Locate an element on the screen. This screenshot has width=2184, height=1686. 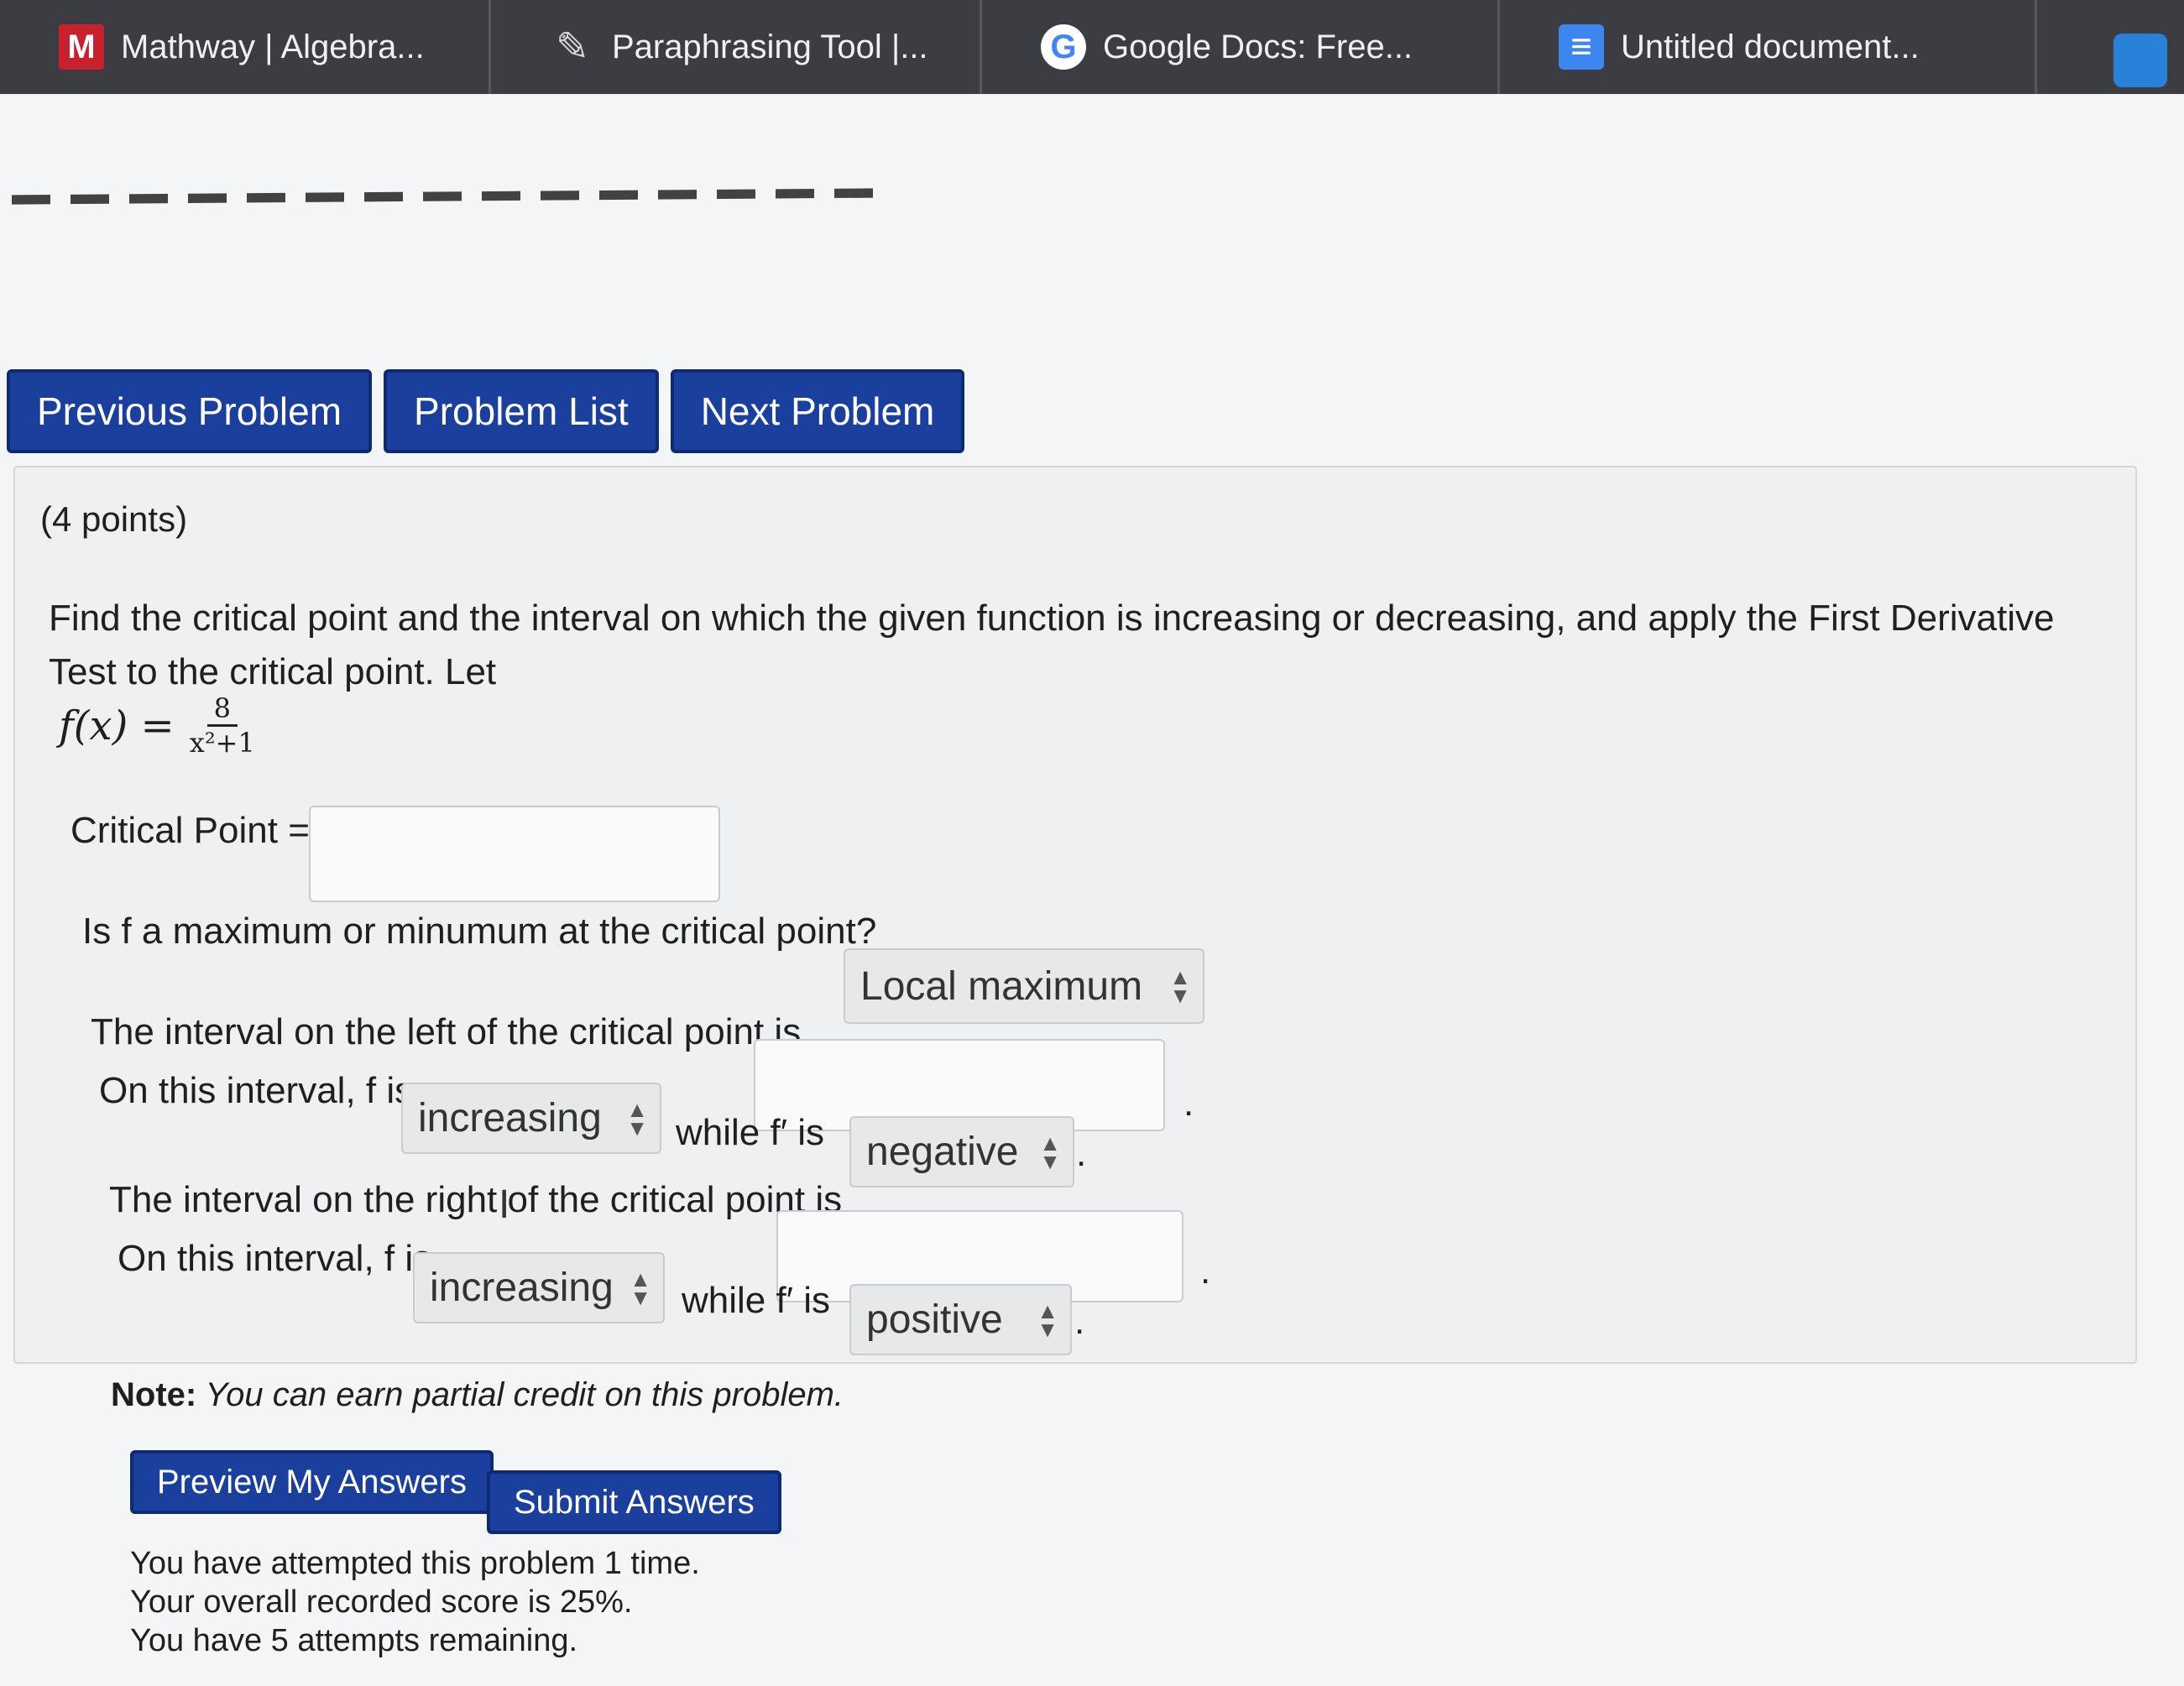
right-f-selected-value: increasing is located at coordinates (522, 1288).